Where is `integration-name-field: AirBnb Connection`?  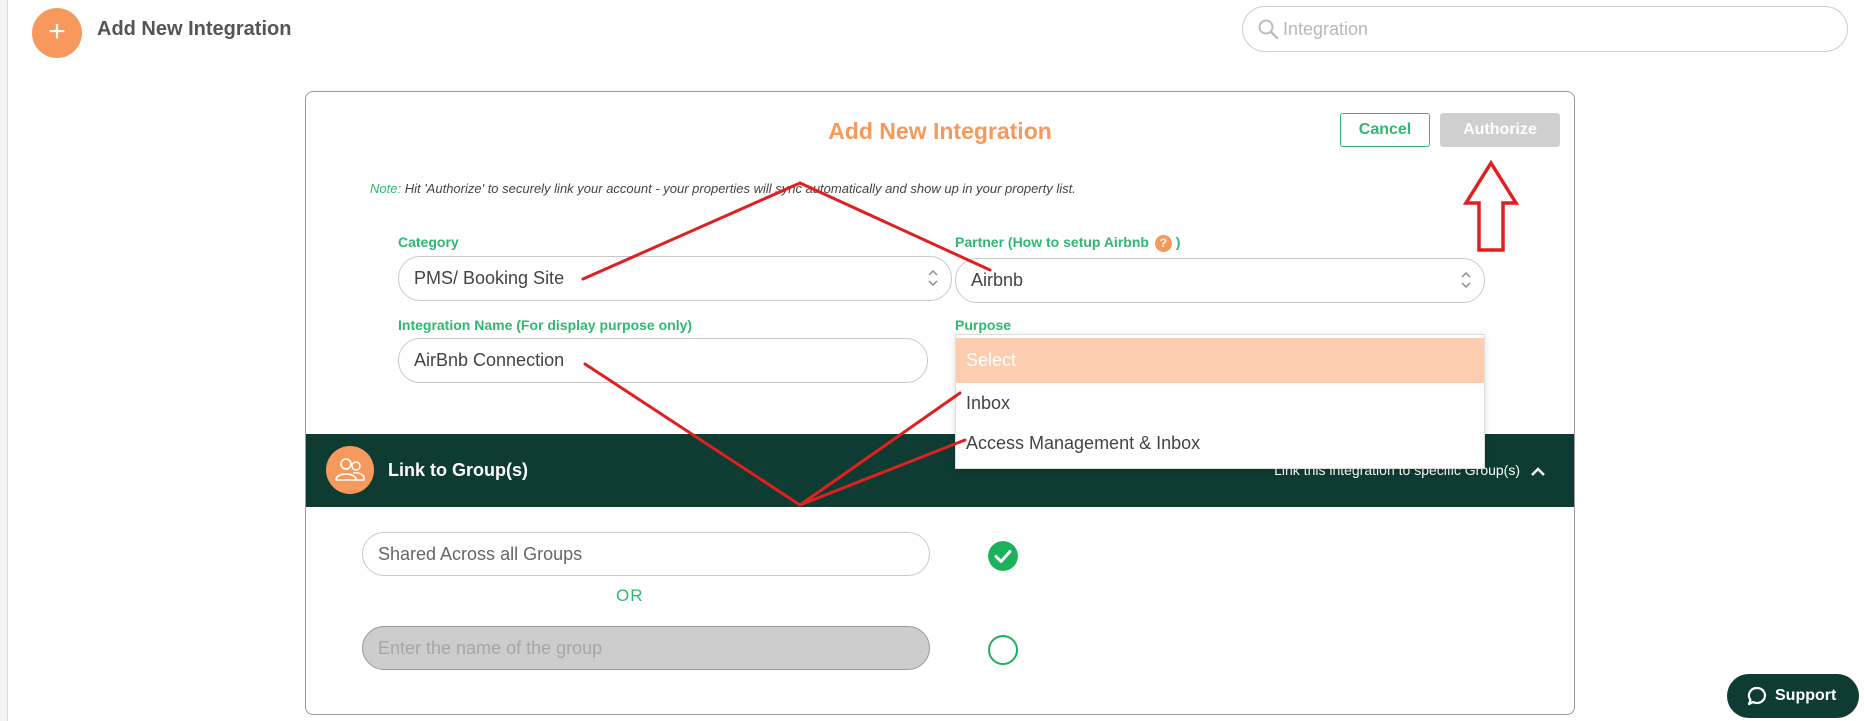 integration-name-field: AirBnb Connection is located at coordinates (663, 360).